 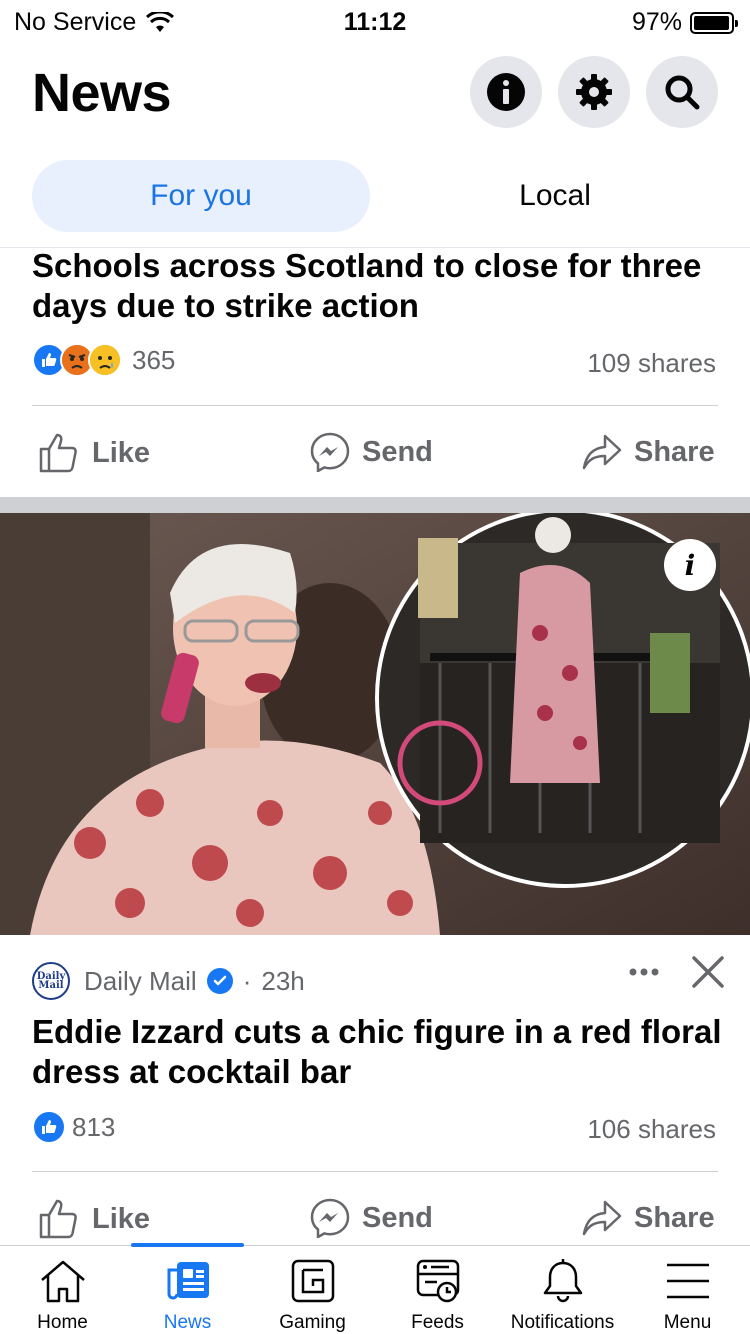 I want to click on nav-label: Notifications, so click(x=562, y=1322).